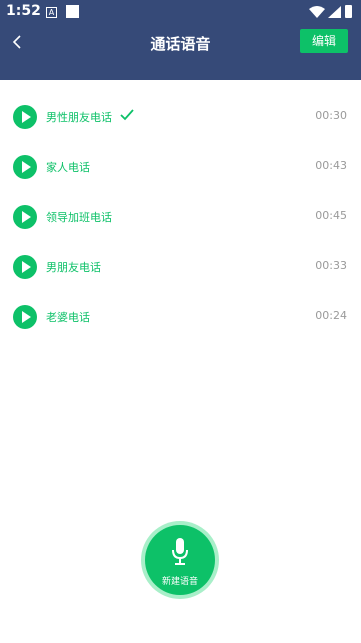 Image resolution: width=361 pixels, height=643 pixels. What do you see at coordinates (72, 11) in the screenshot?
I see `notification-square-icon` at bounding box center [72, 11].